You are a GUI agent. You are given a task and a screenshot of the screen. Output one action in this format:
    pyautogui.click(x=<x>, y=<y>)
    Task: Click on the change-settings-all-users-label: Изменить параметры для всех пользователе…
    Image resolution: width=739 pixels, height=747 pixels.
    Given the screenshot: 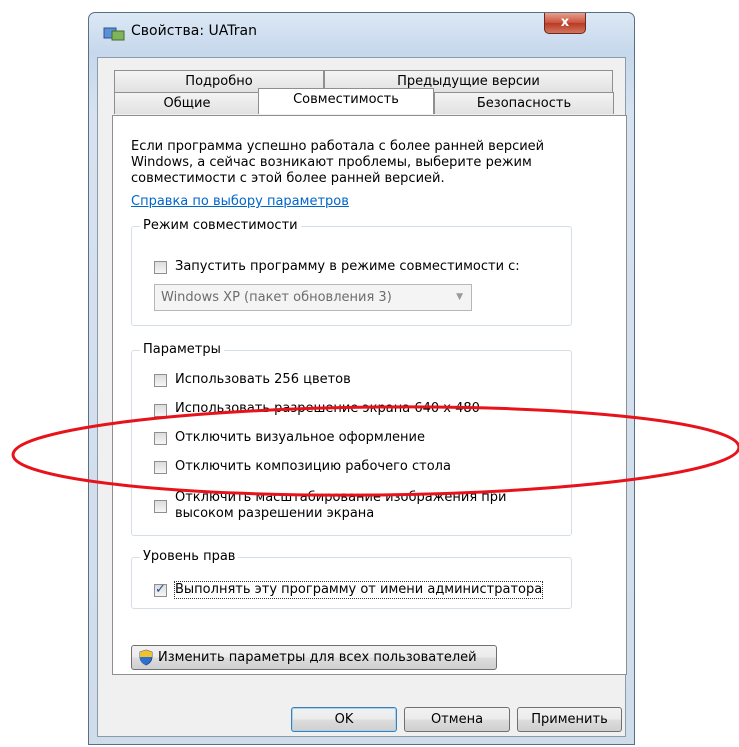 What is the action you would take?
    pyautogui.click(x=317, y=657)
    